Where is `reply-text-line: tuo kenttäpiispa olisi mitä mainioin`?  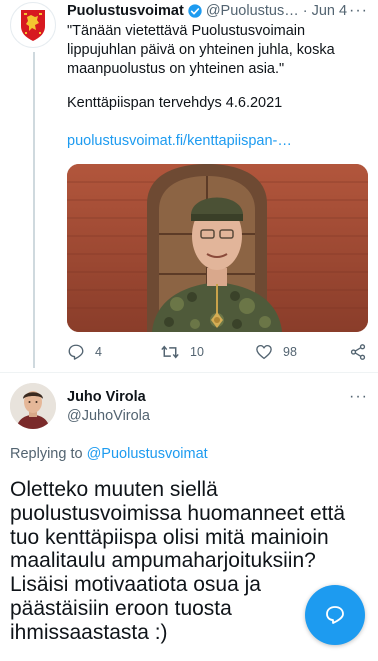 reply-text-line: tuo kenttäpiispa olisi mitä mainioin is located at coordinates (169, 537).